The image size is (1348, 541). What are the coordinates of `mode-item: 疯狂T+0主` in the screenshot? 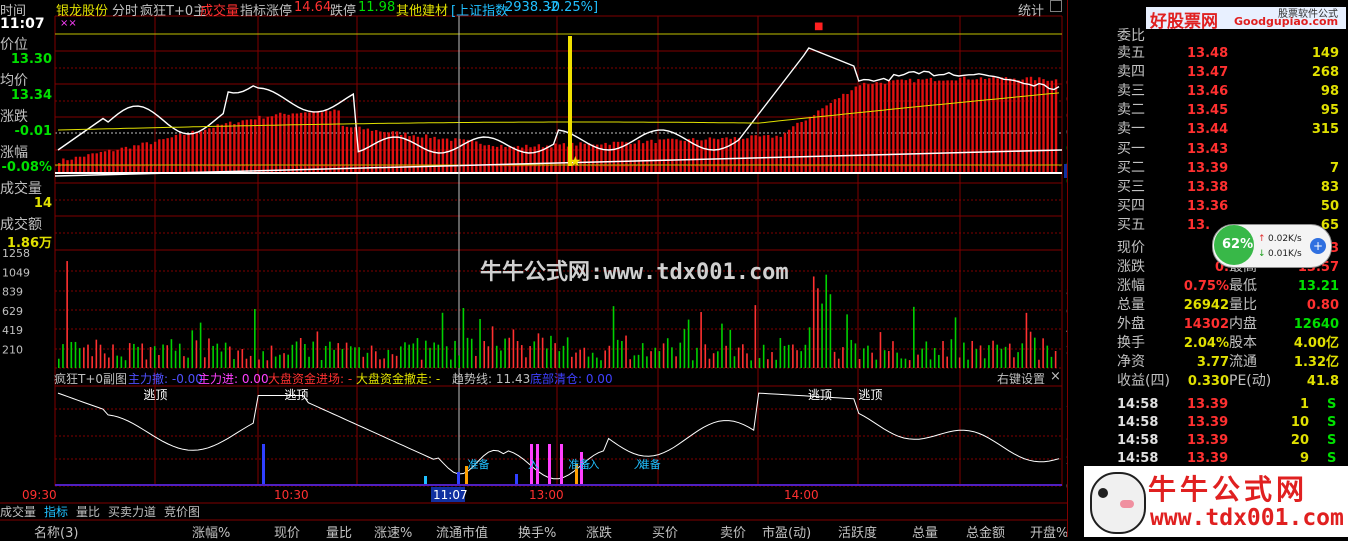 It's located at (173, 9).